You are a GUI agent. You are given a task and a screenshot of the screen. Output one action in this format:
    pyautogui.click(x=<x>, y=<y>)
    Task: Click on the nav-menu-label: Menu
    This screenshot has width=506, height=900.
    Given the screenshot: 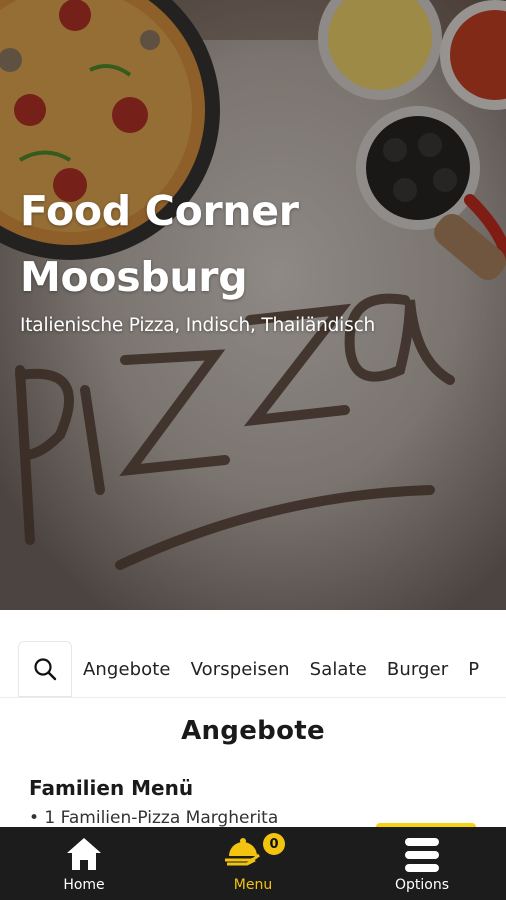 What is the action you would take?
    pyautogui.click(x=253, y=885)
    